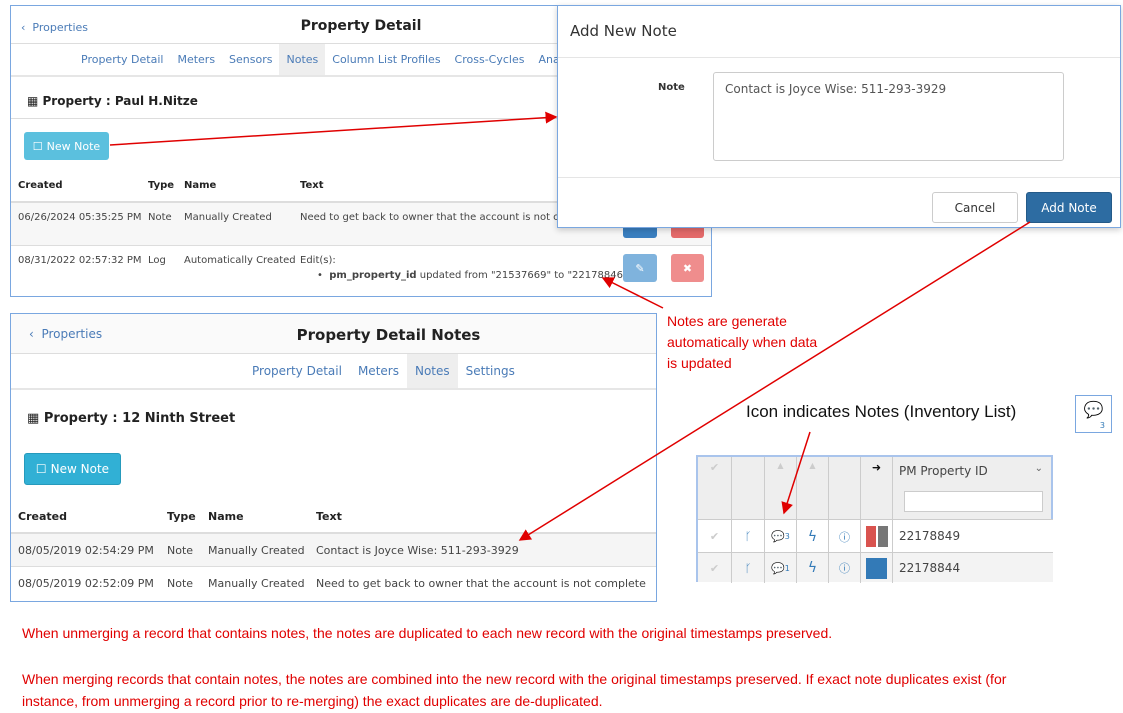  I want to click on arrow-new-note, so click(333, 128).